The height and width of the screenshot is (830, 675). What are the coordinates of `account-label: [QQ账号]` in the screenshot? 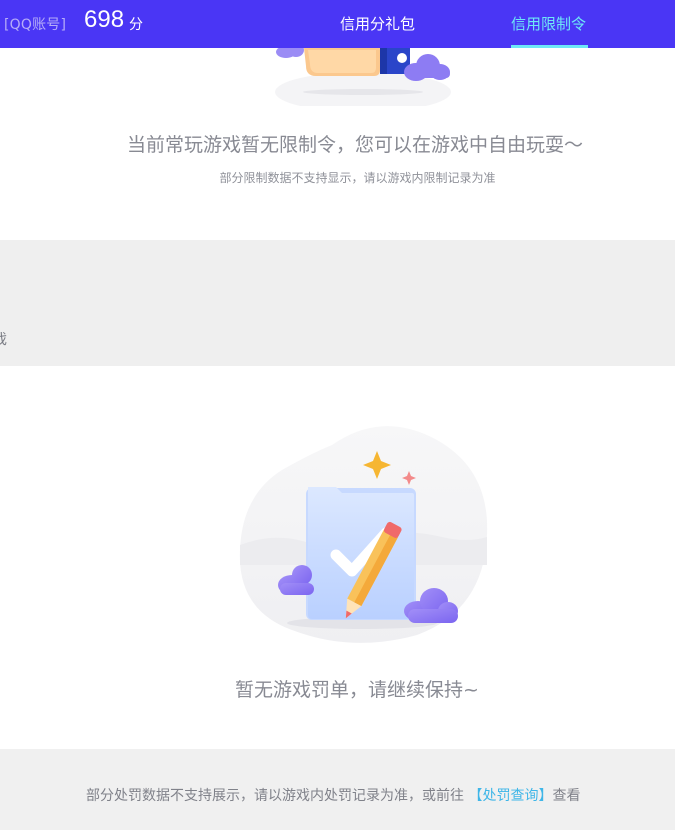 It's located at (35, 24).